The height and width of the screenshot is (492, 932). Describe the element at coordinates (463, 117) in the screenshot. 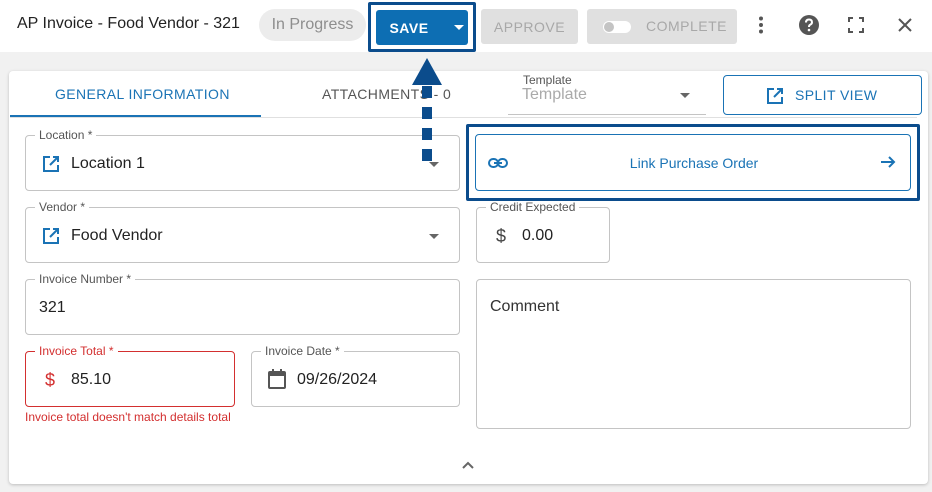

I see `tab-divider` at that location.